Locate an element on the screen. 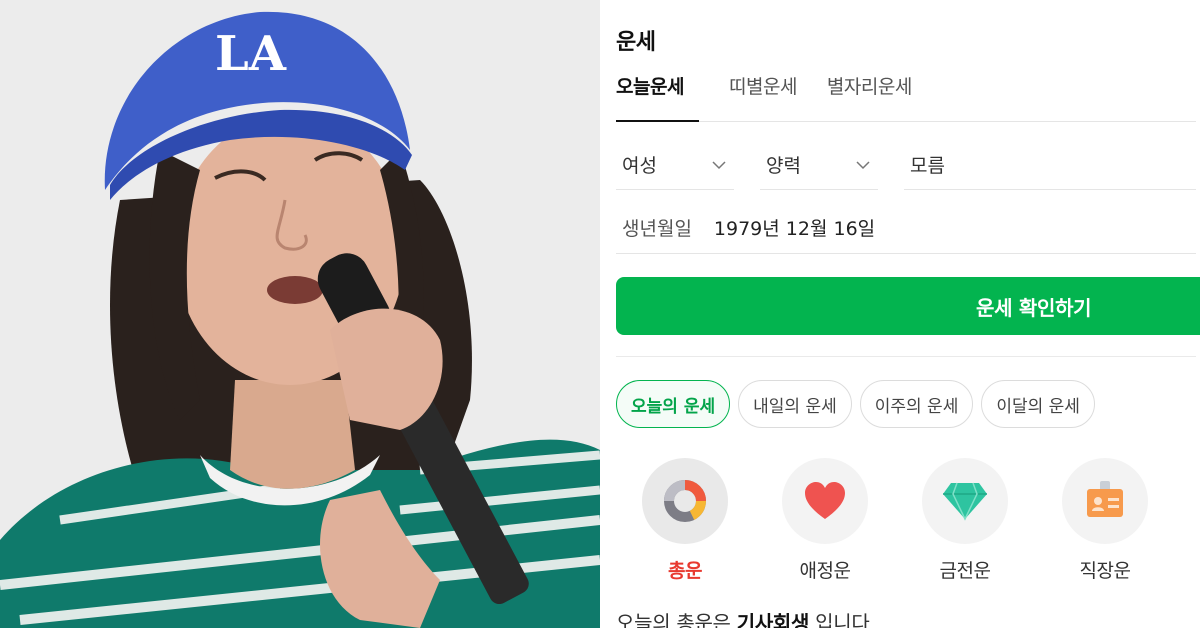  diamond-icon is located at coordinates (965, 501).